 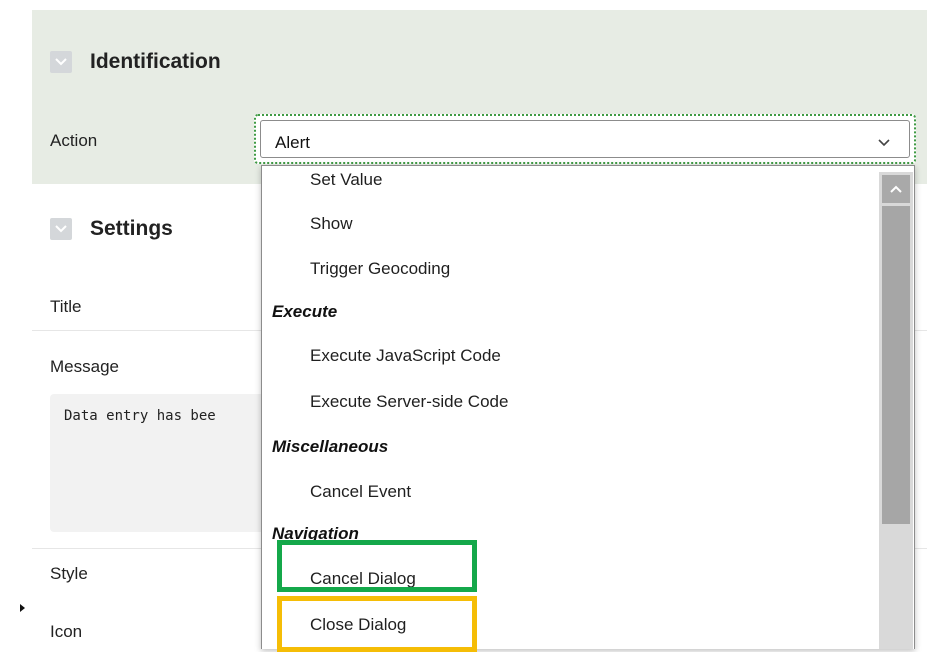 I want to click on chevron-up-icon, so click(x=896, y=189).